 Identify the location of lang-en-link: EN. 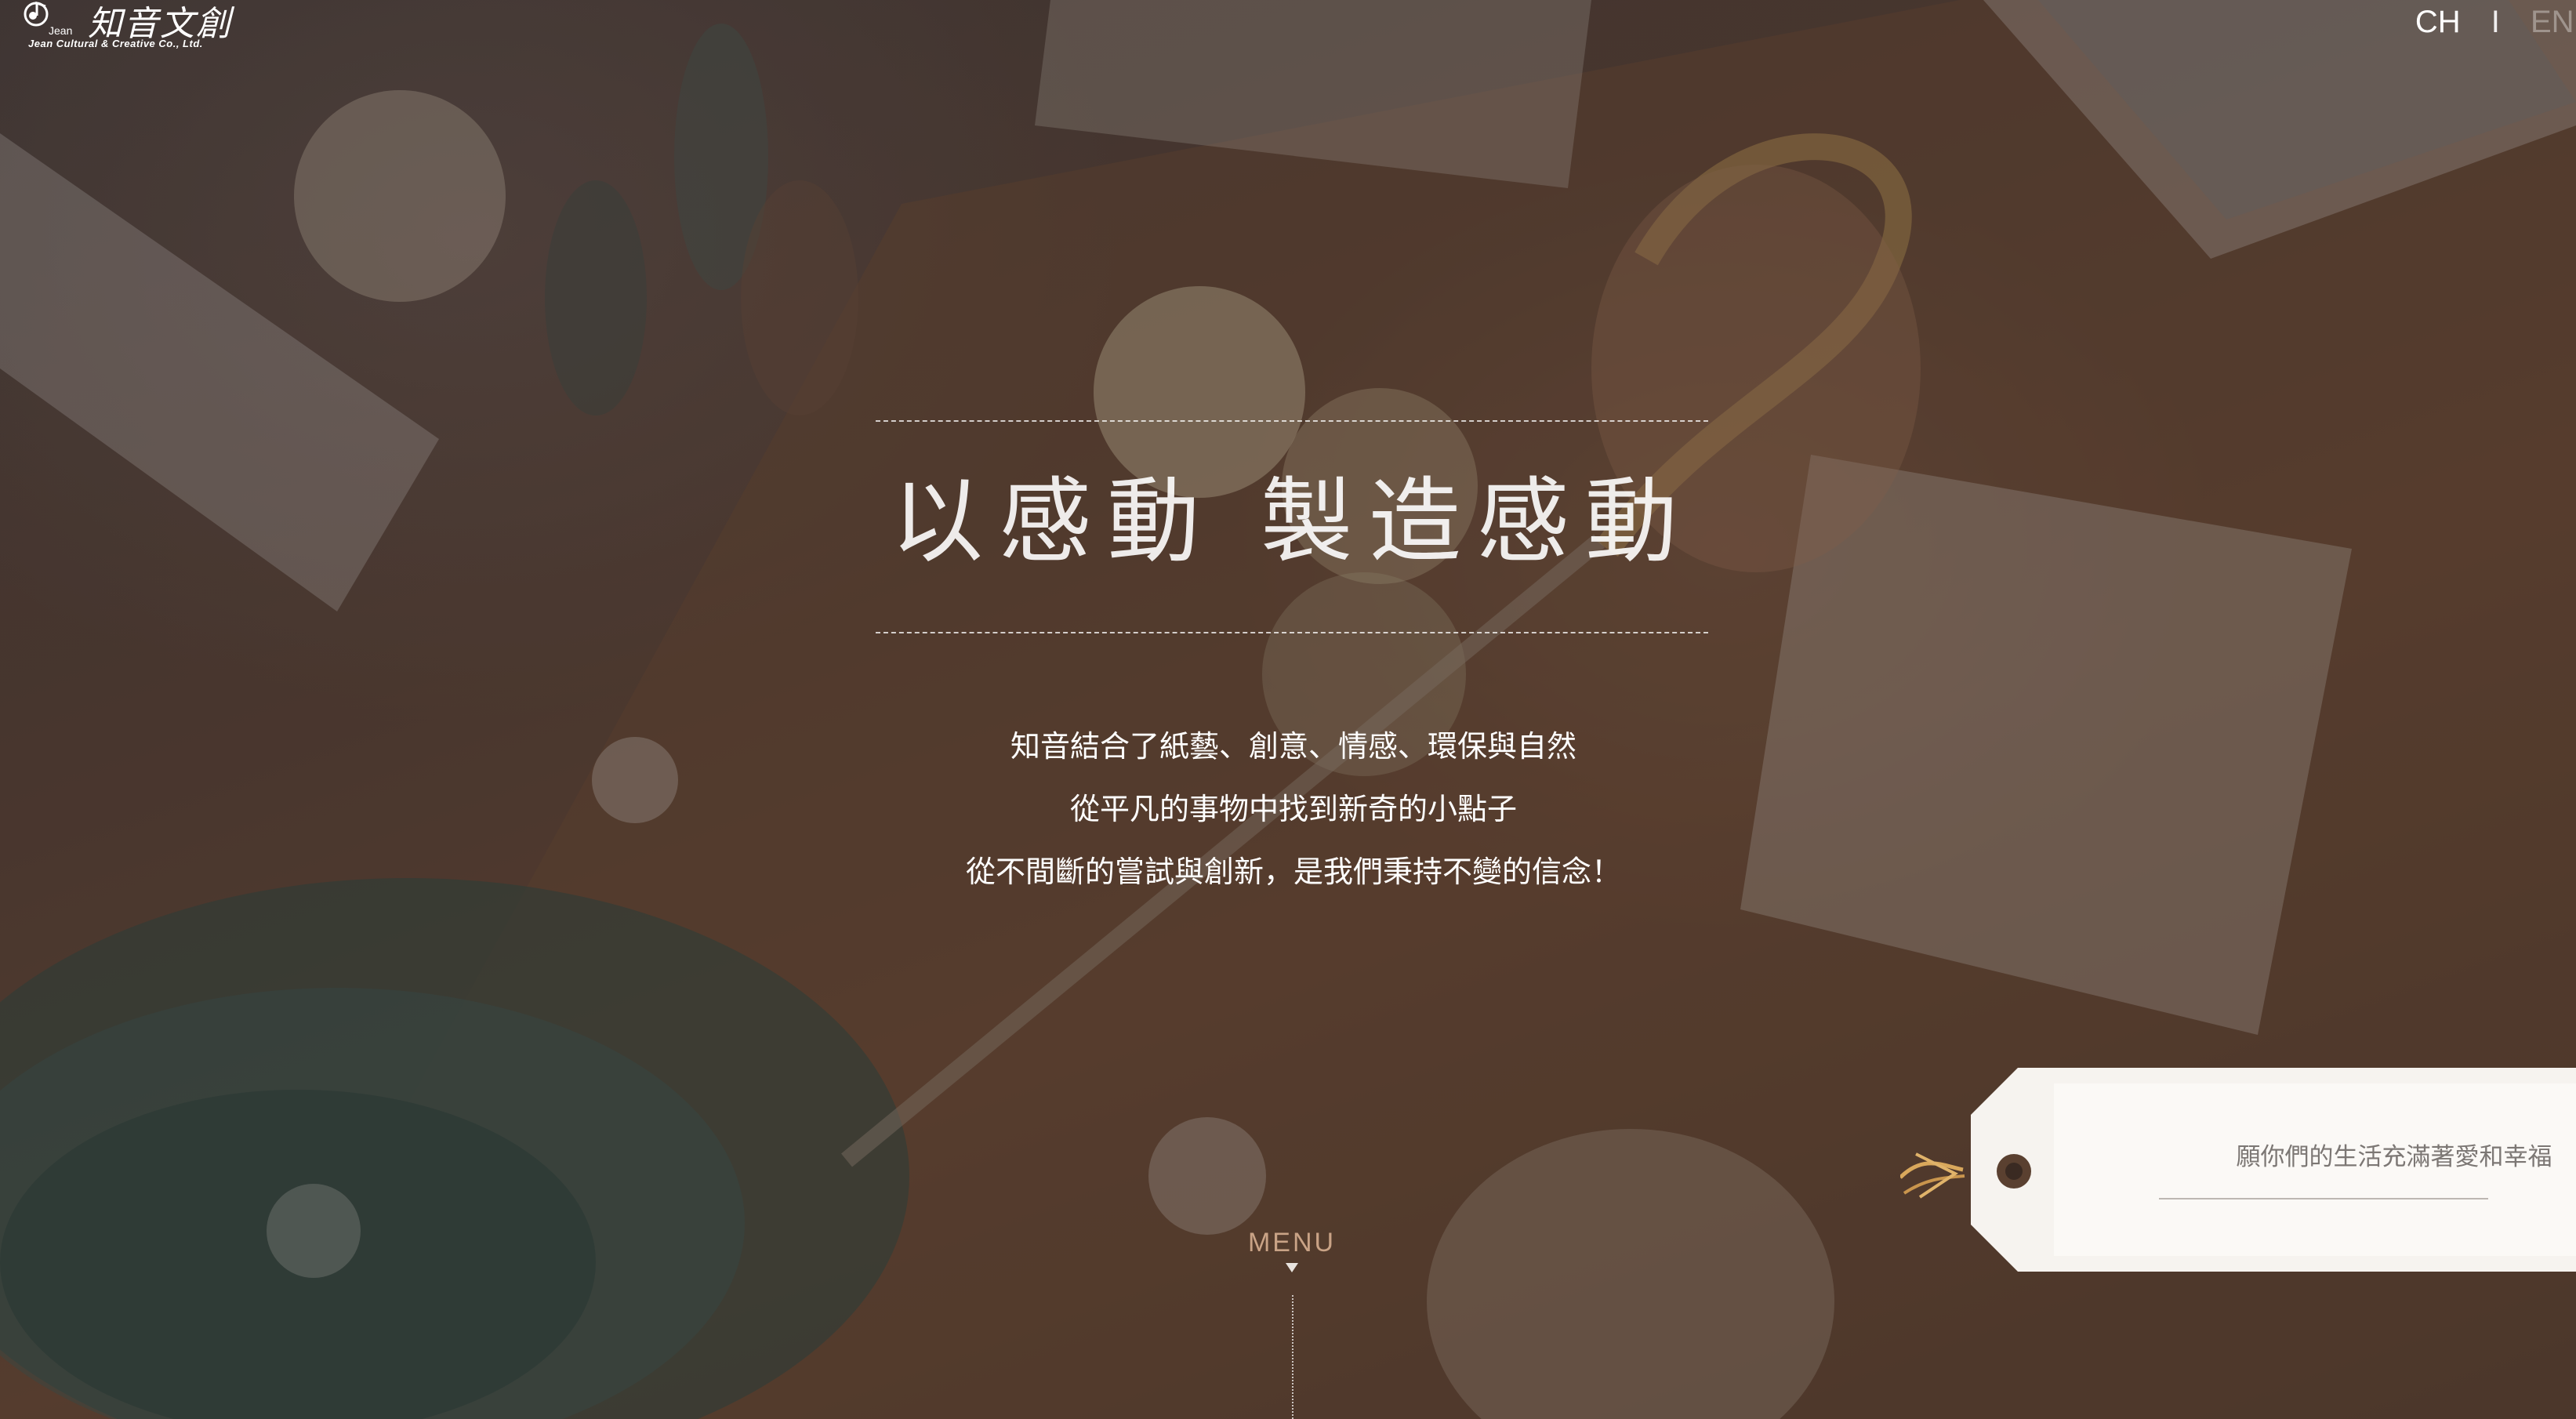
(2554, 22).